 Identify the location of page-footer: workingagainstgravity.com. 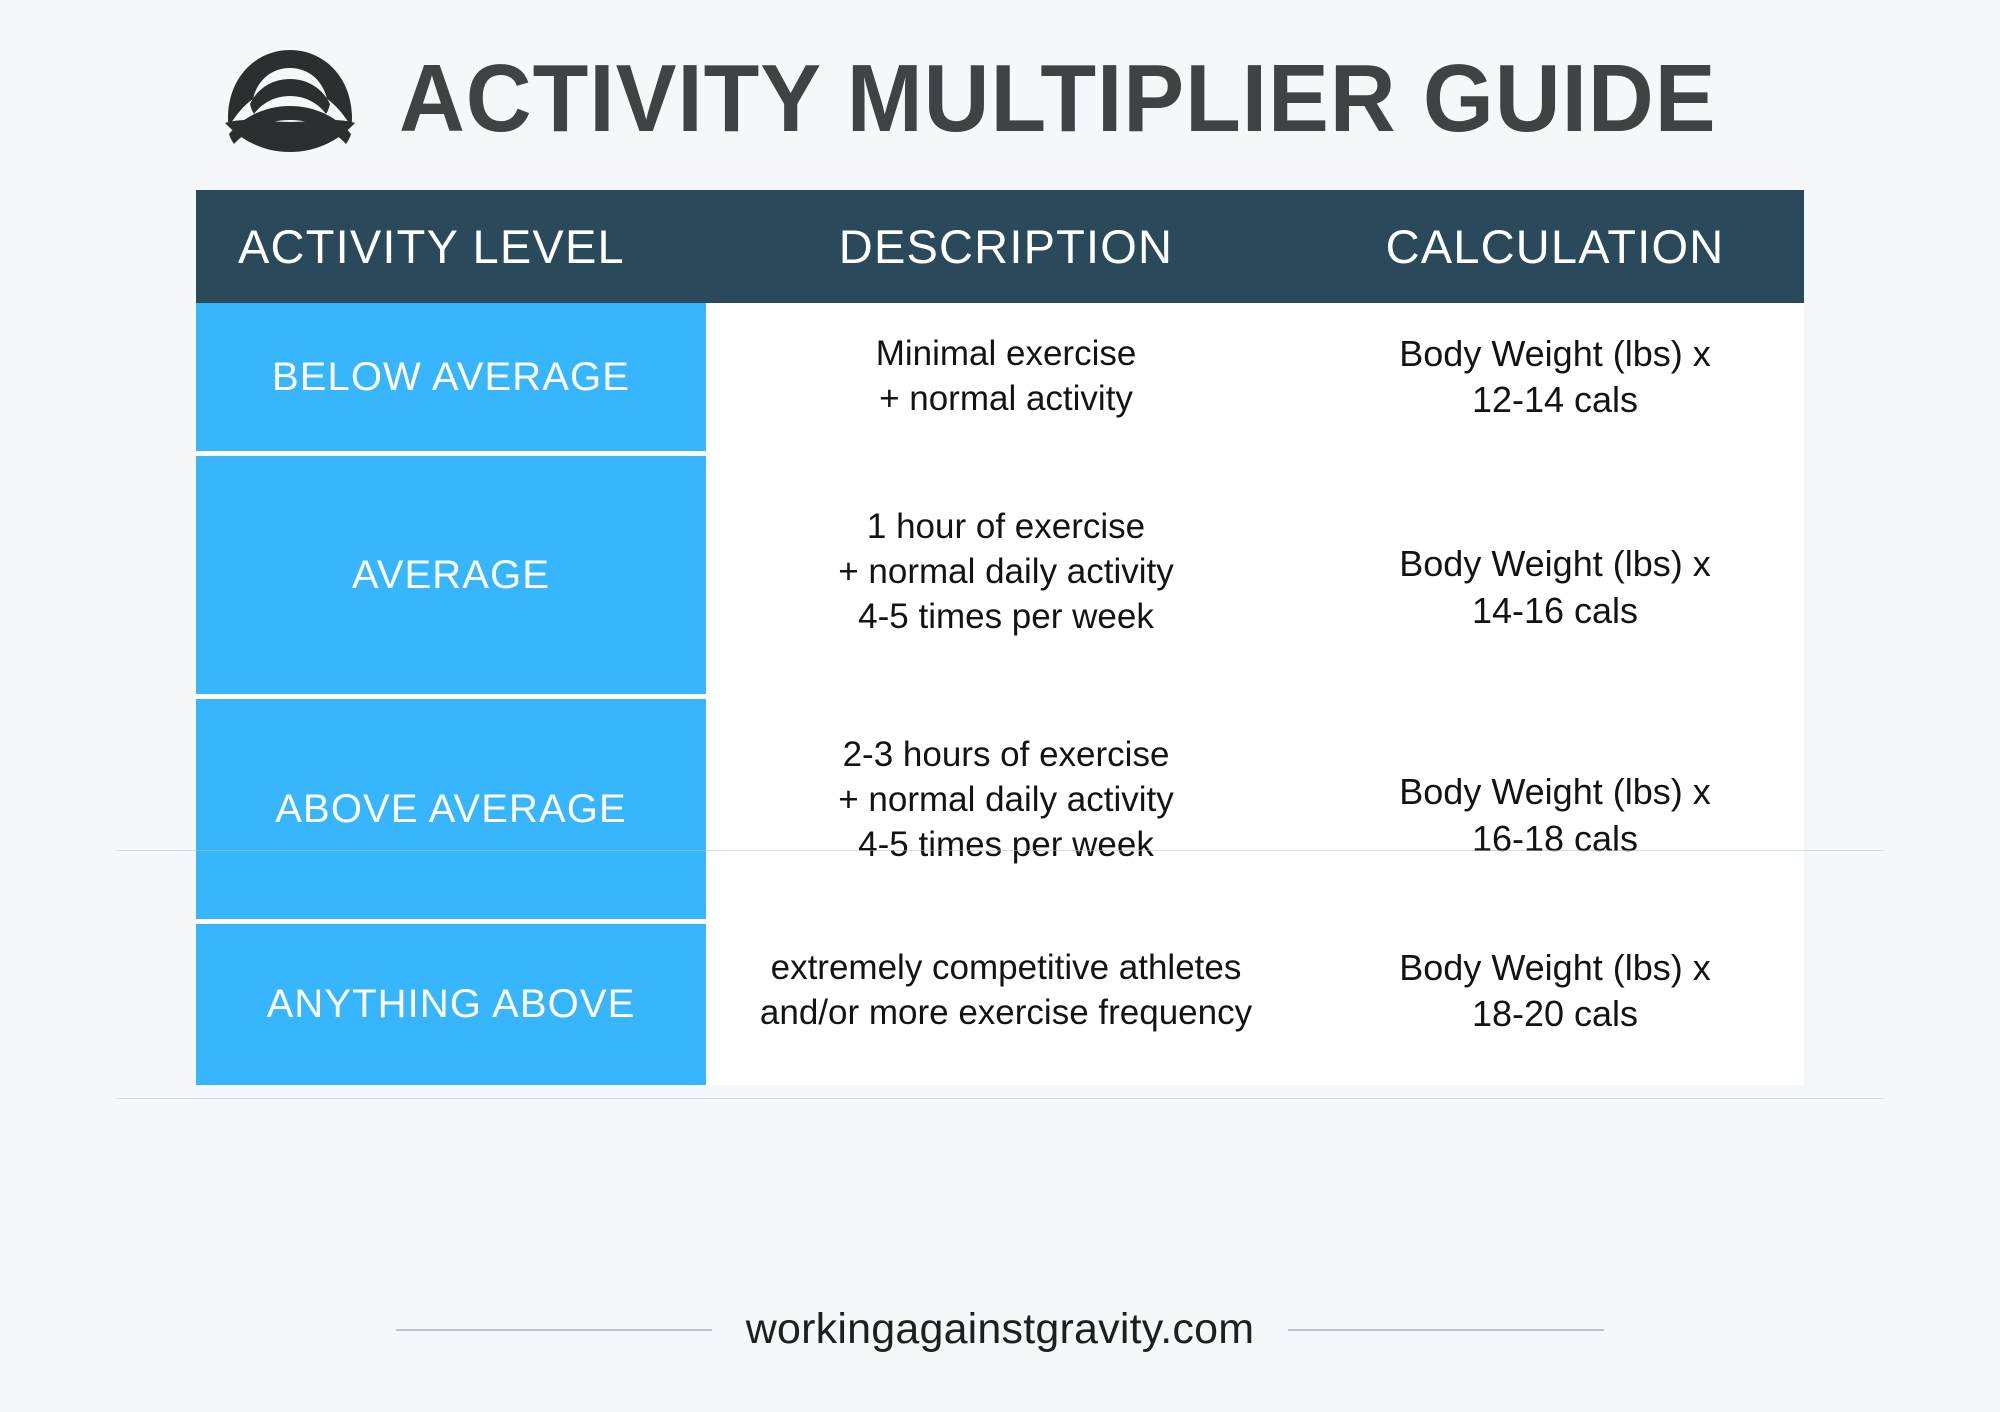
(1000, 1329).